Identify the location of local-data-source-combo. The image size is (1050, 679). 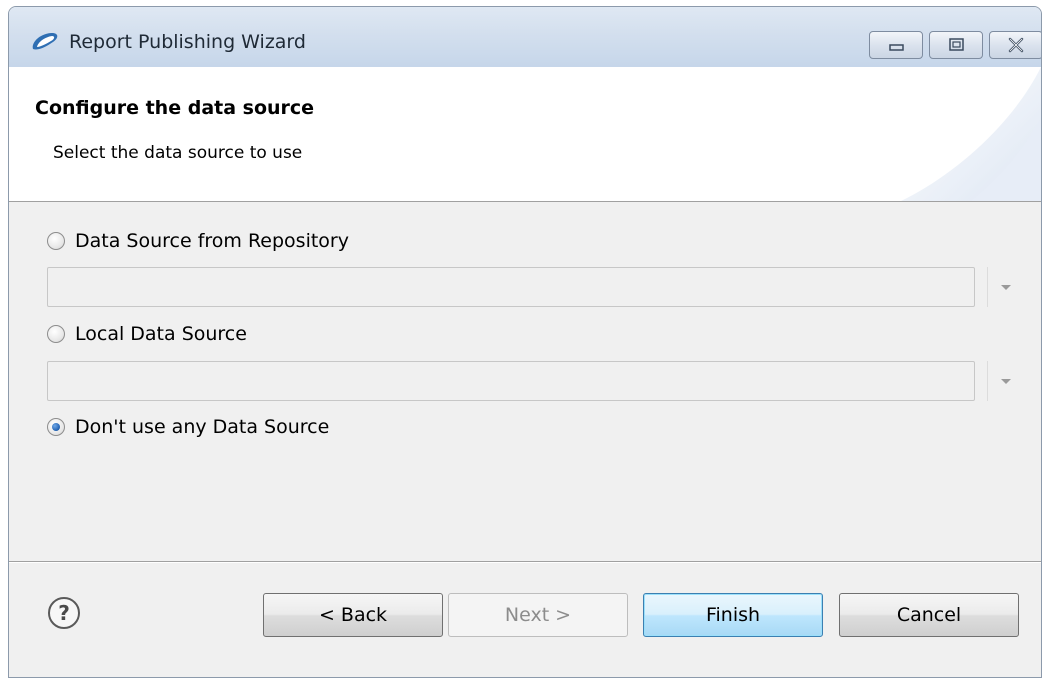
(511, 381).